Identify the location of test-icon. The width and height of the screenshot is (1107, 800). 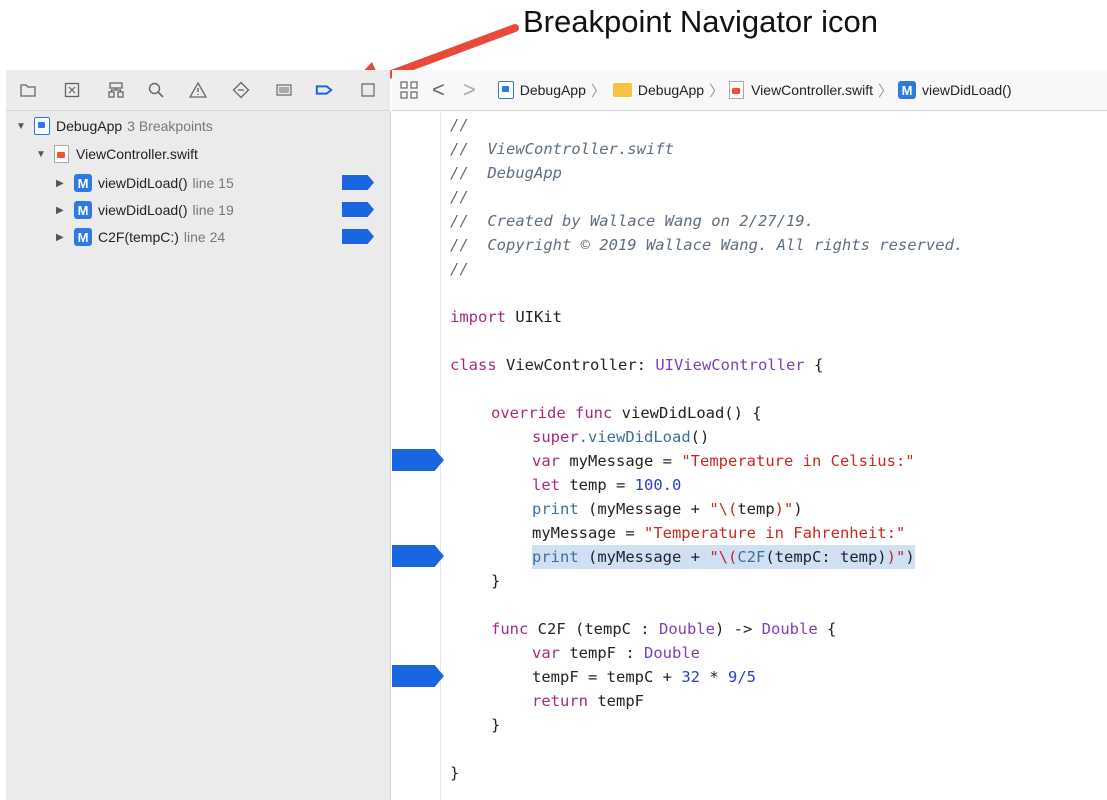
(241, 90).